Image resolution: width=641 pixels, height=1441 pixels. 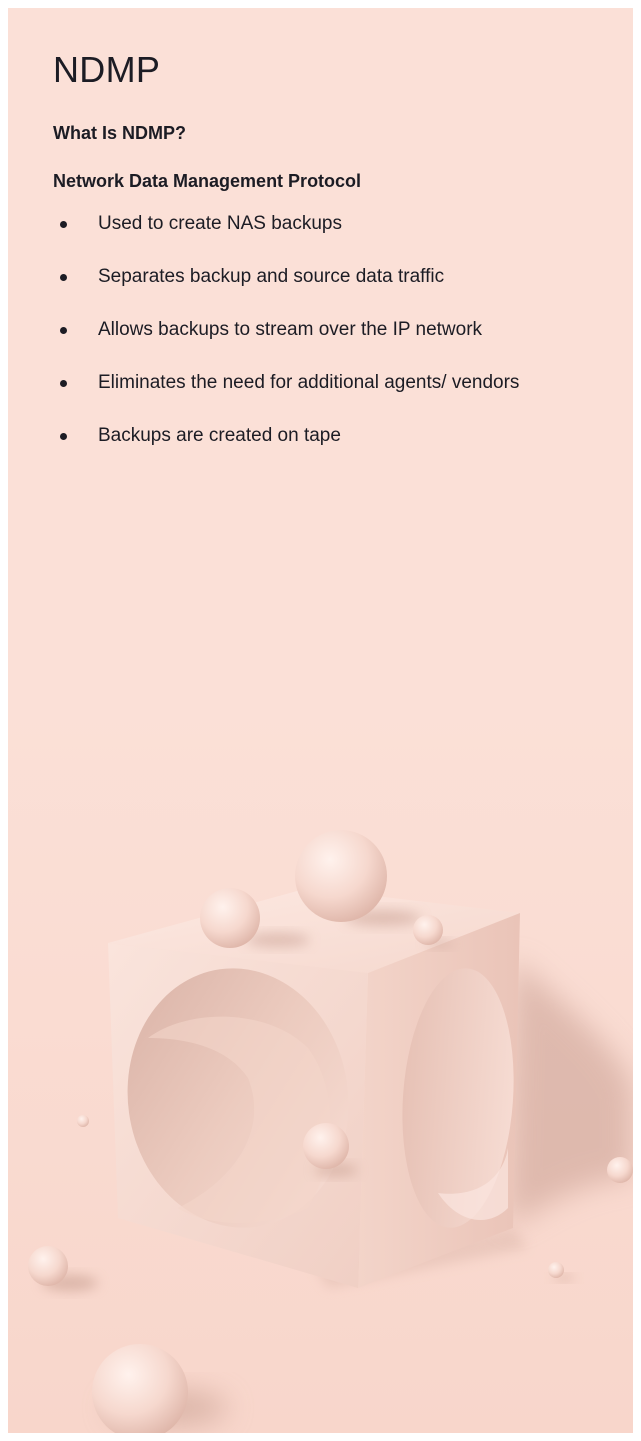 I want to click on bullet-text: Separates backup and source data traffic, so click(x=271, y=276).